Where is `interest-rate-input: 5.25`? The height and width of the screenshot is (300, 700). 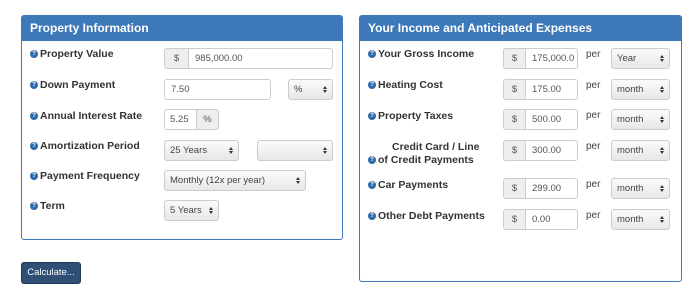 interest-rate-input: 5.25 is located at coordinates (180, 119).